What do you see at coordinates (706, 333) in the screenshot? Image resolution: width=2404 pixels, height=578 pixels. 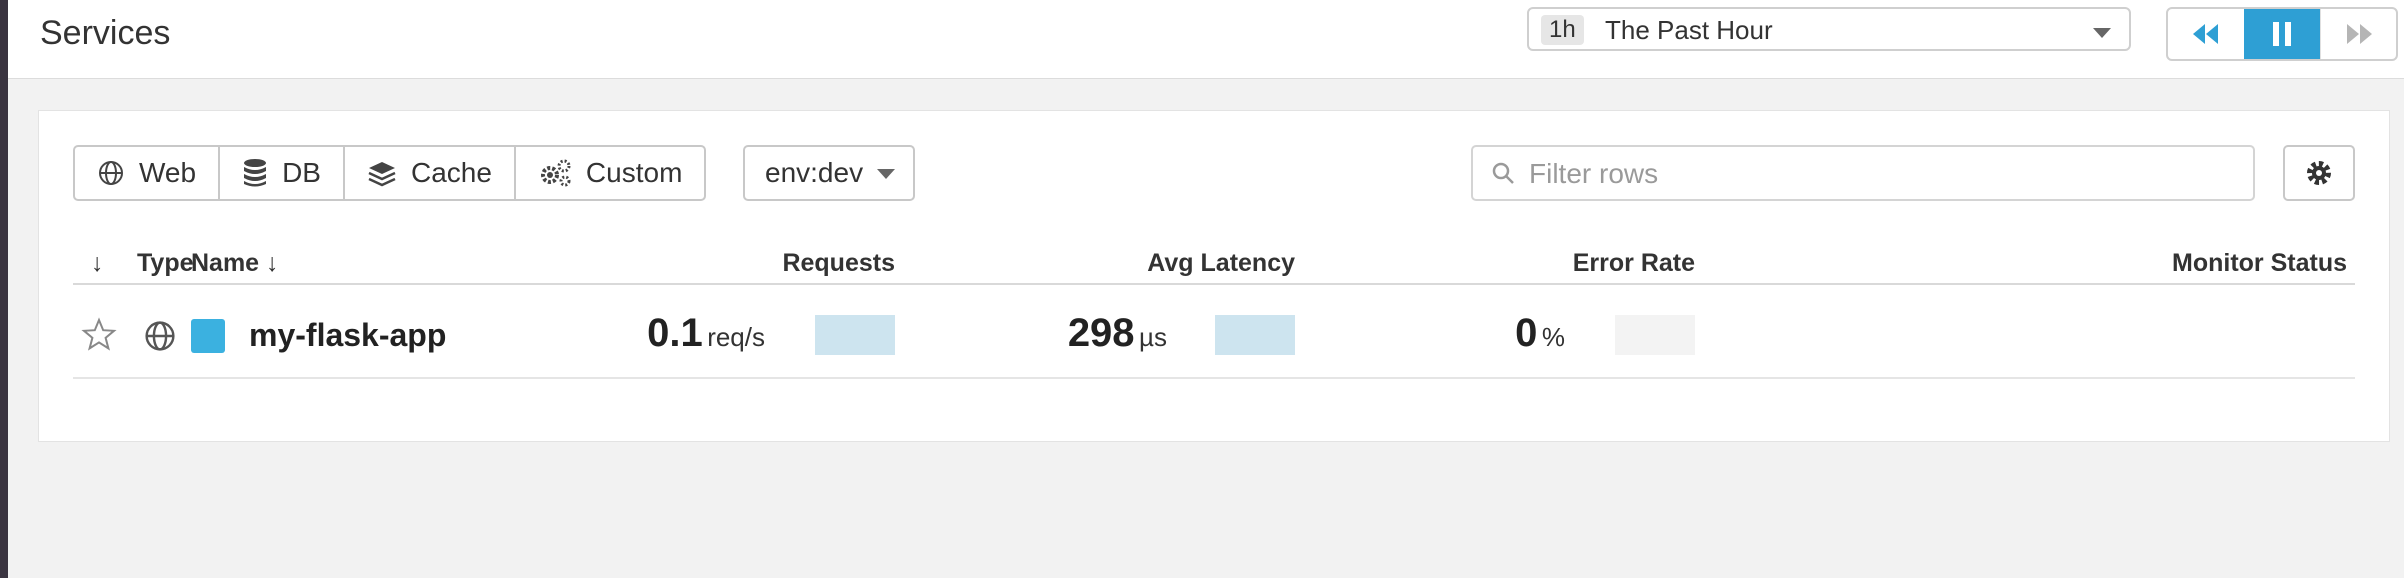 I see `requests-value: 0.1 req/s` at bounding box center [706, 333].